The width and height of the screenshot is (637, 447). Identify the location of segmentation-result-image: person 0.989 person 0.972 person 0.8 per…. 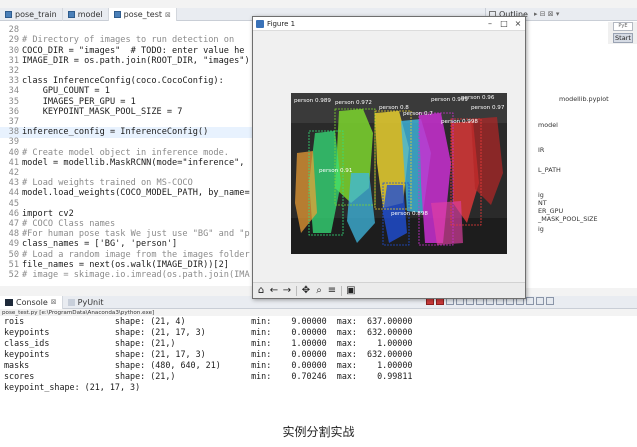
(399, 173).